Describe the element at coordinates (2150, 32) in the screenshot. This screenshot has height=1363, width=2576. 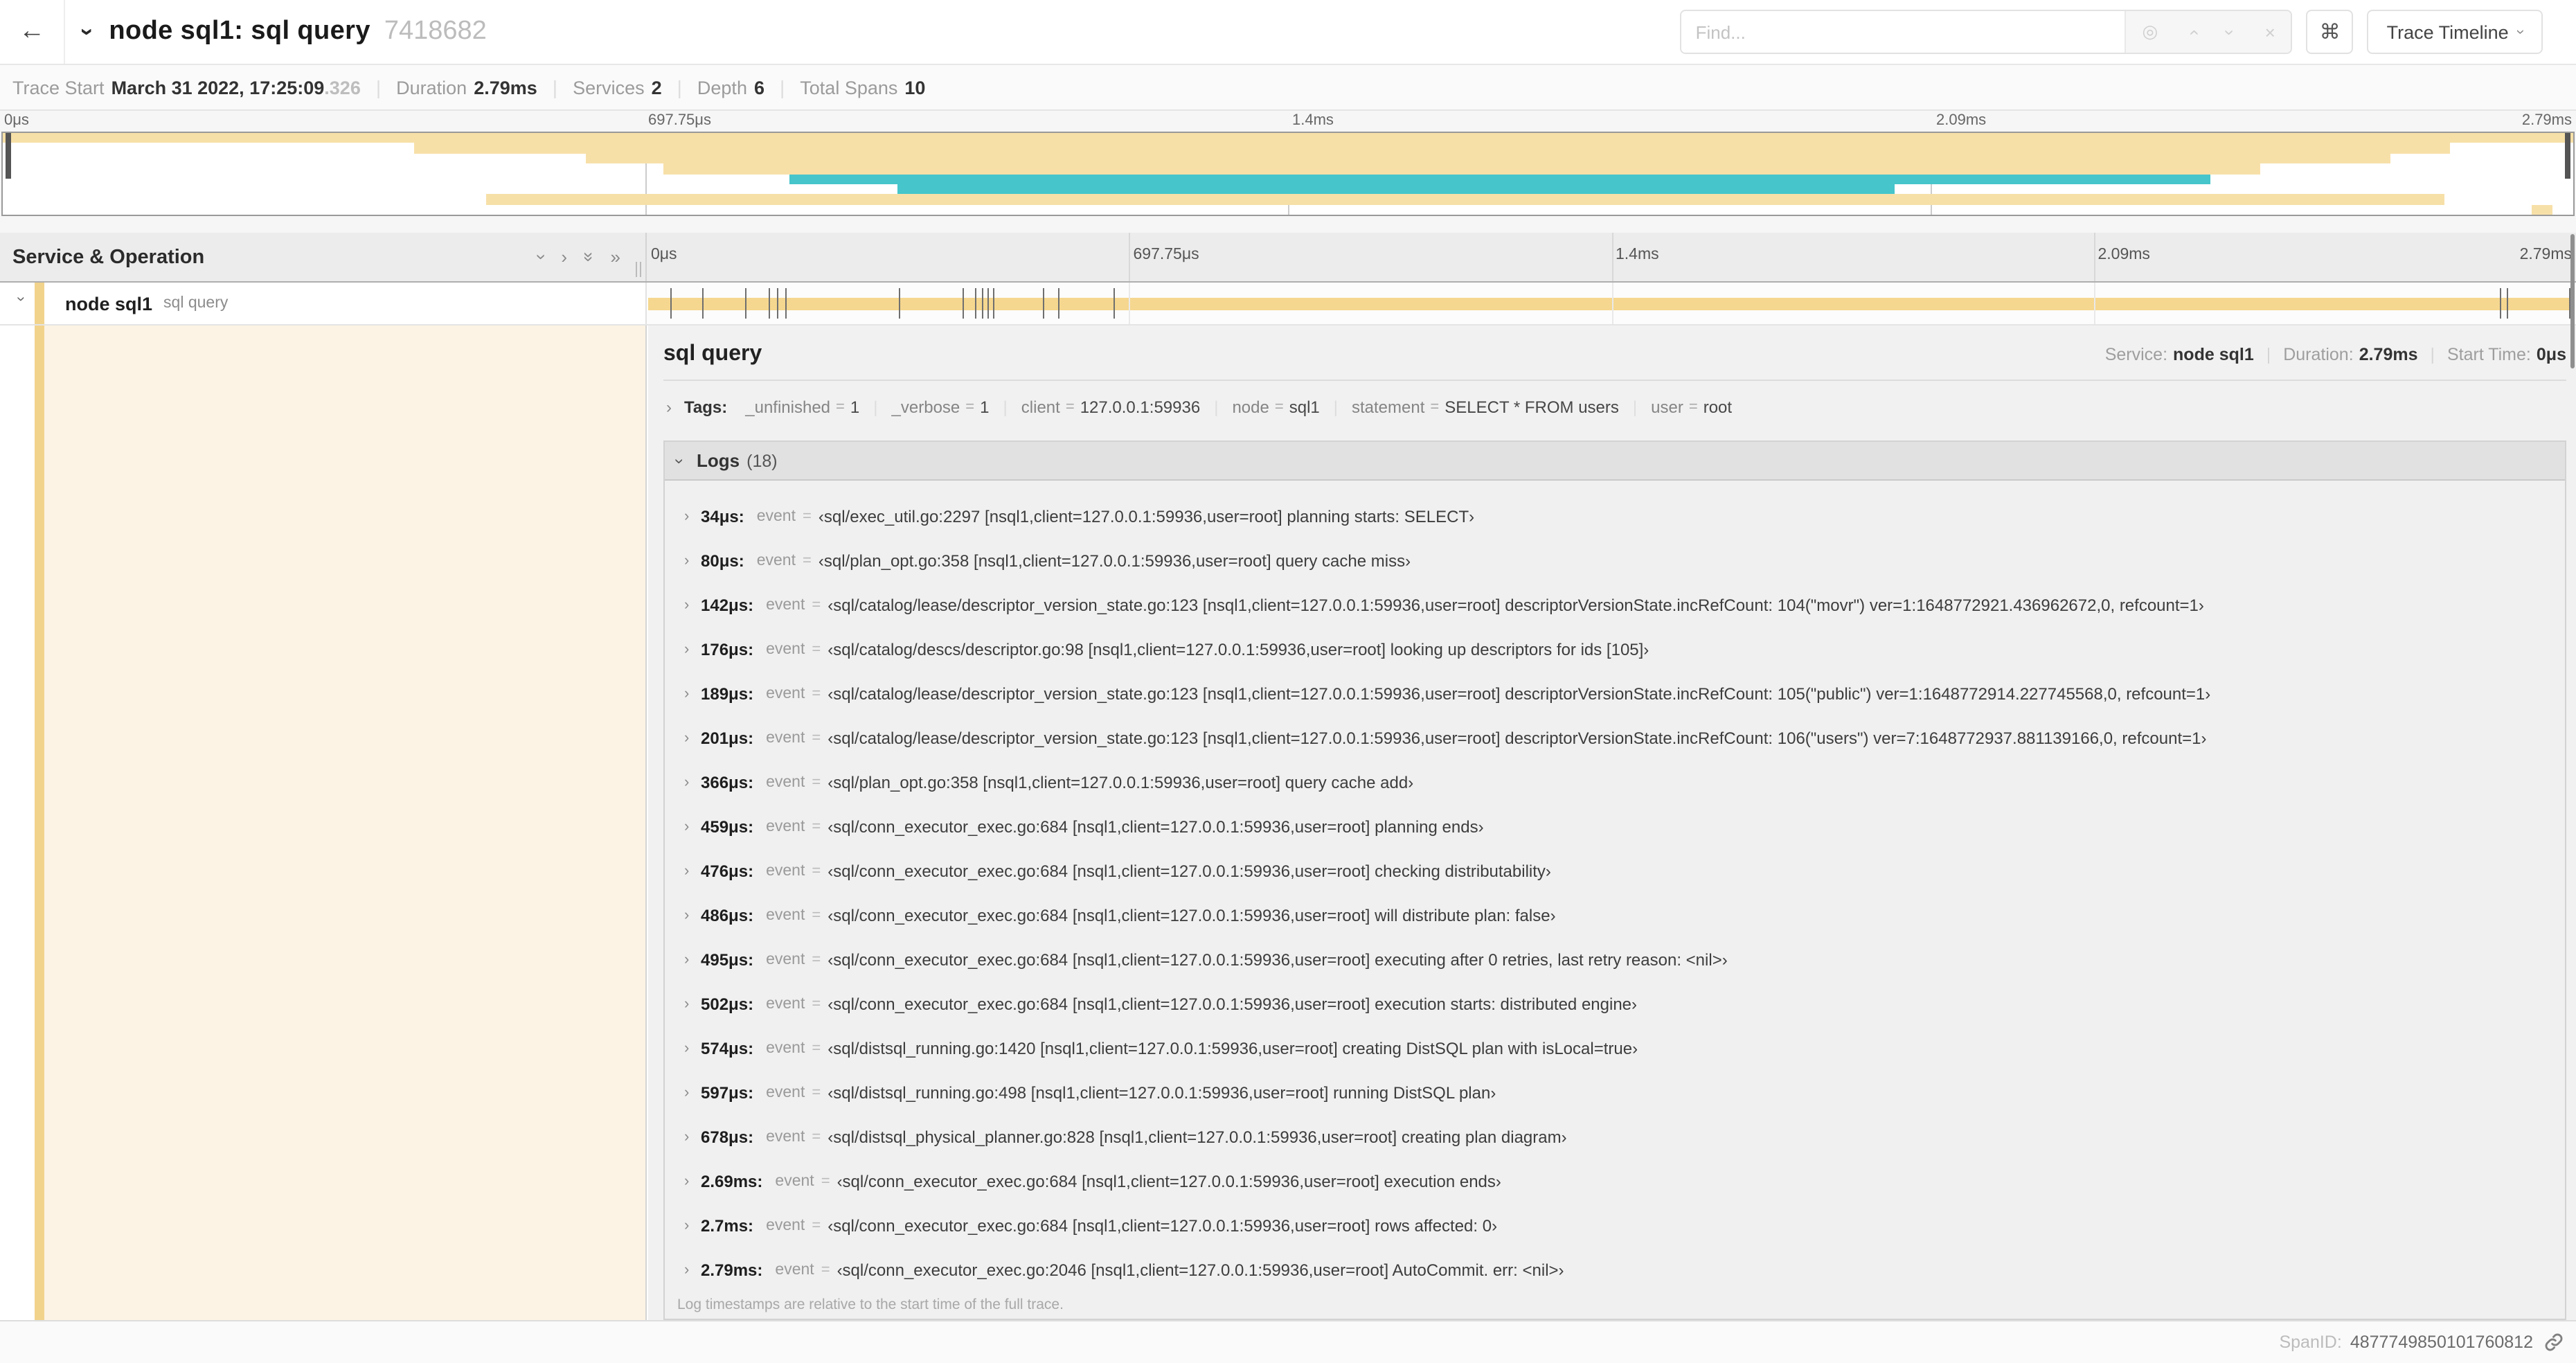
I see `match-highlight-icon: ◎` at that location.